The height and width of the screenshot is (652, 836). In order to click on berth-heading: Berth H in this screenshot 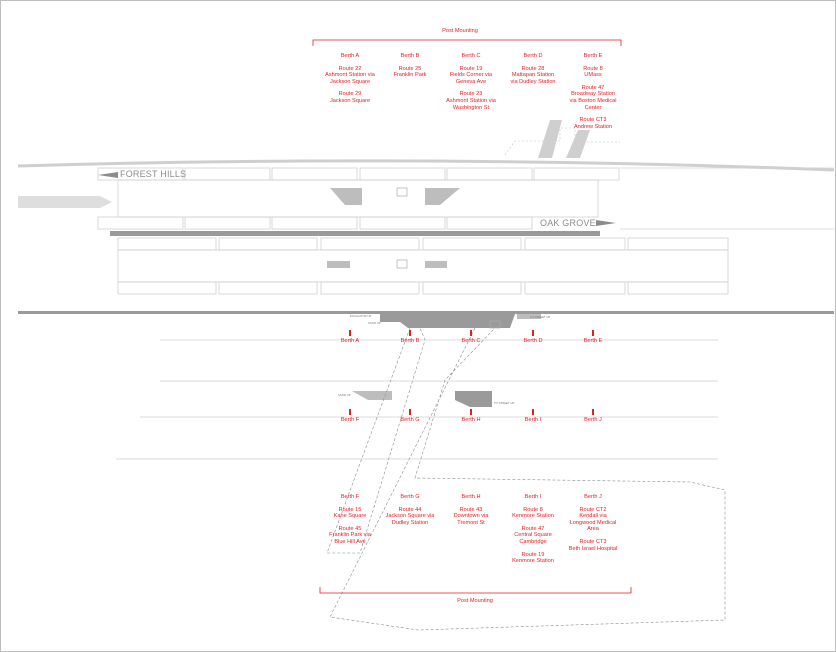, I will do `click(471, 497)`.